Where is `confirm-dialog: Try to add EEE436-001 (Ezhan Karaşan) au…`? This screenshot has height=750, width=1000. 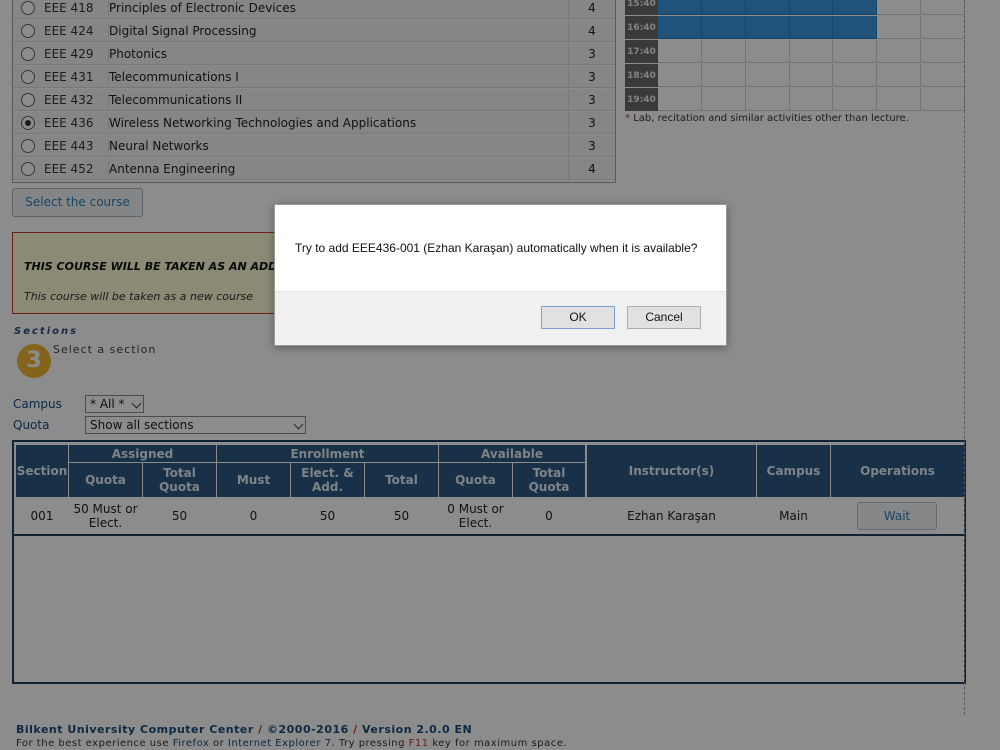 confirm-dialog: Try to add EEE436-001 (Ezhan Karaşan) au… is located at coordinates (500, 275).